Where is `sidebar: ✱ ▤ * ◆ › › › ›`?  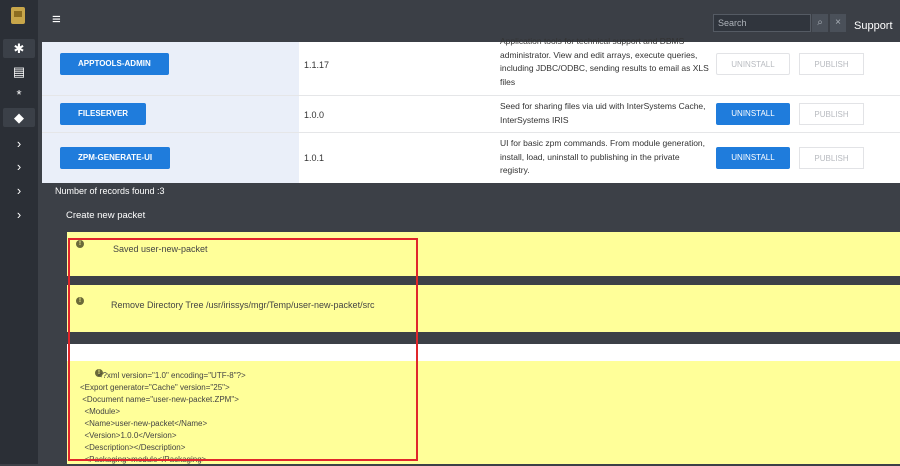
sidebar: ✱ ▤ * ◆ › › › › is located at coordinates (19, 232).